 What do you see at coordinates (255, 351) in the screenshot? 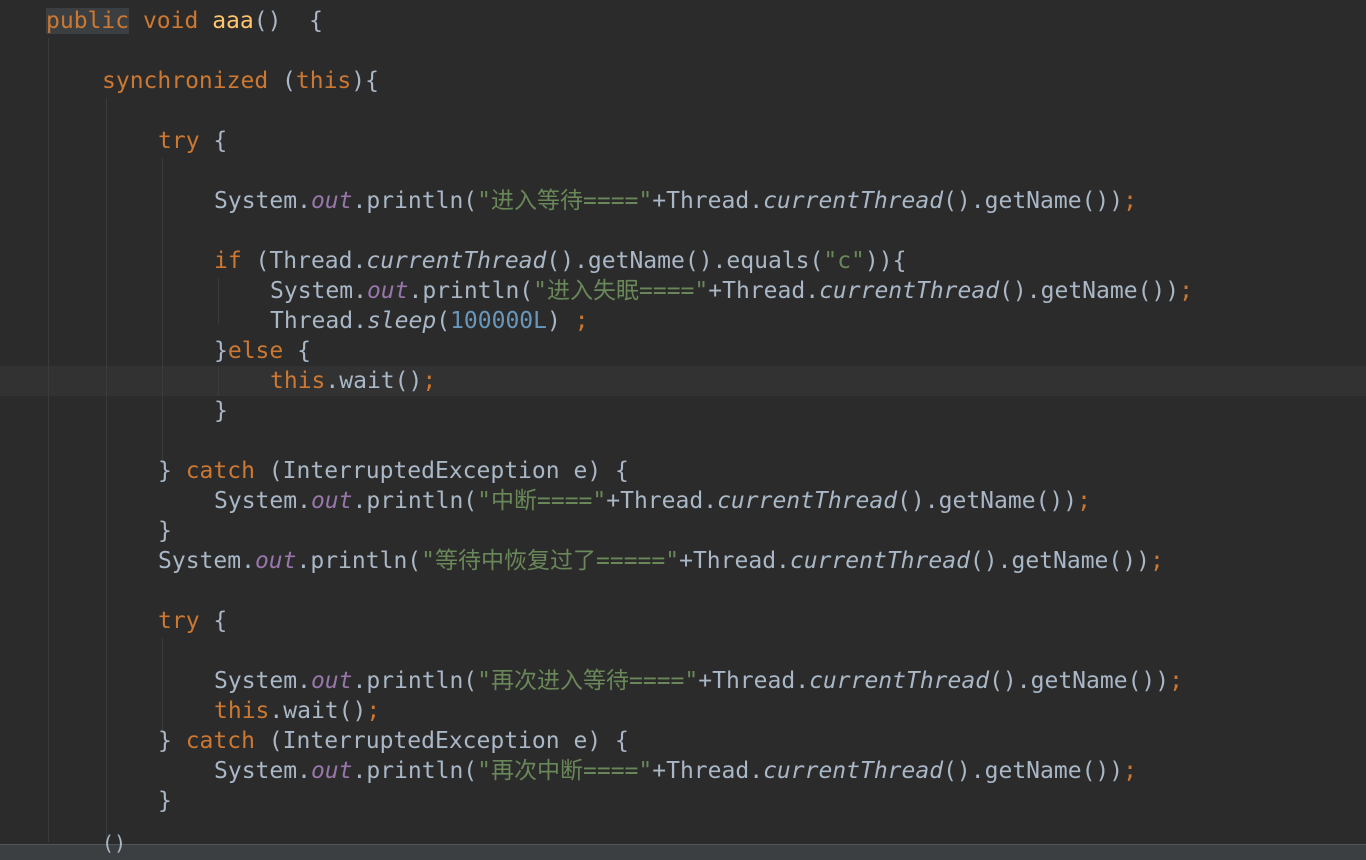
I see `token-keyword: else` at bounding box center [255, 351].